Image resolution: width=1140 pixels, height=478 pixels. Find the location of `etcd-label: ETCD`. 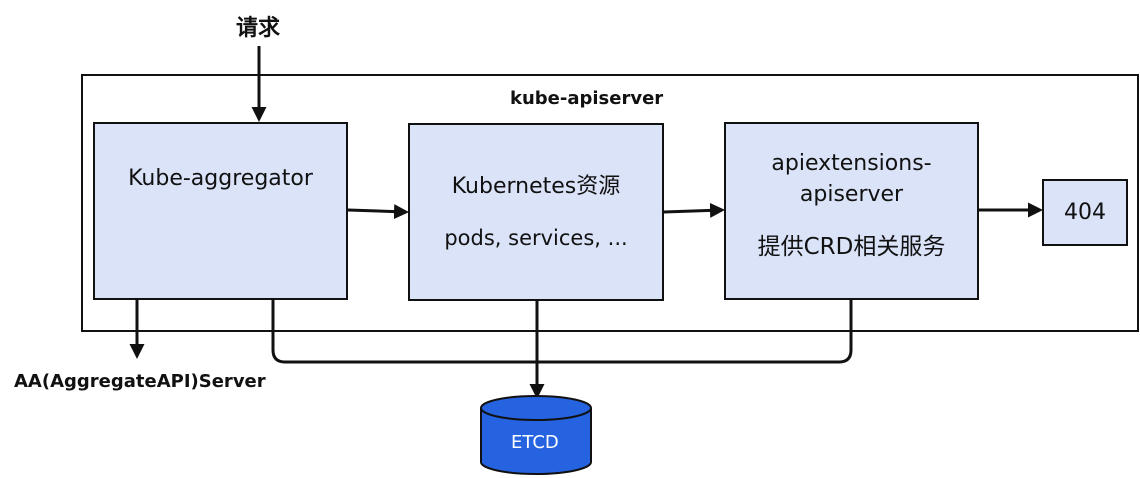

etcd-label: ETCD is located at coordinates (535, 442).